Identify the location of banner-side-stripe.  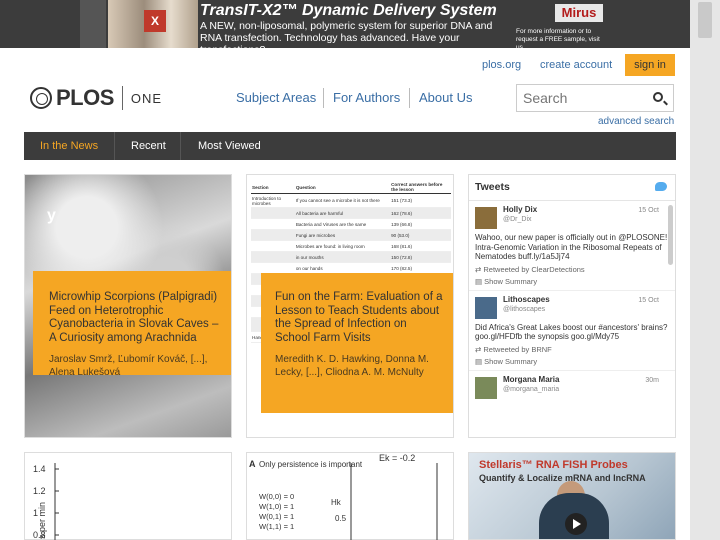
(93, 24).